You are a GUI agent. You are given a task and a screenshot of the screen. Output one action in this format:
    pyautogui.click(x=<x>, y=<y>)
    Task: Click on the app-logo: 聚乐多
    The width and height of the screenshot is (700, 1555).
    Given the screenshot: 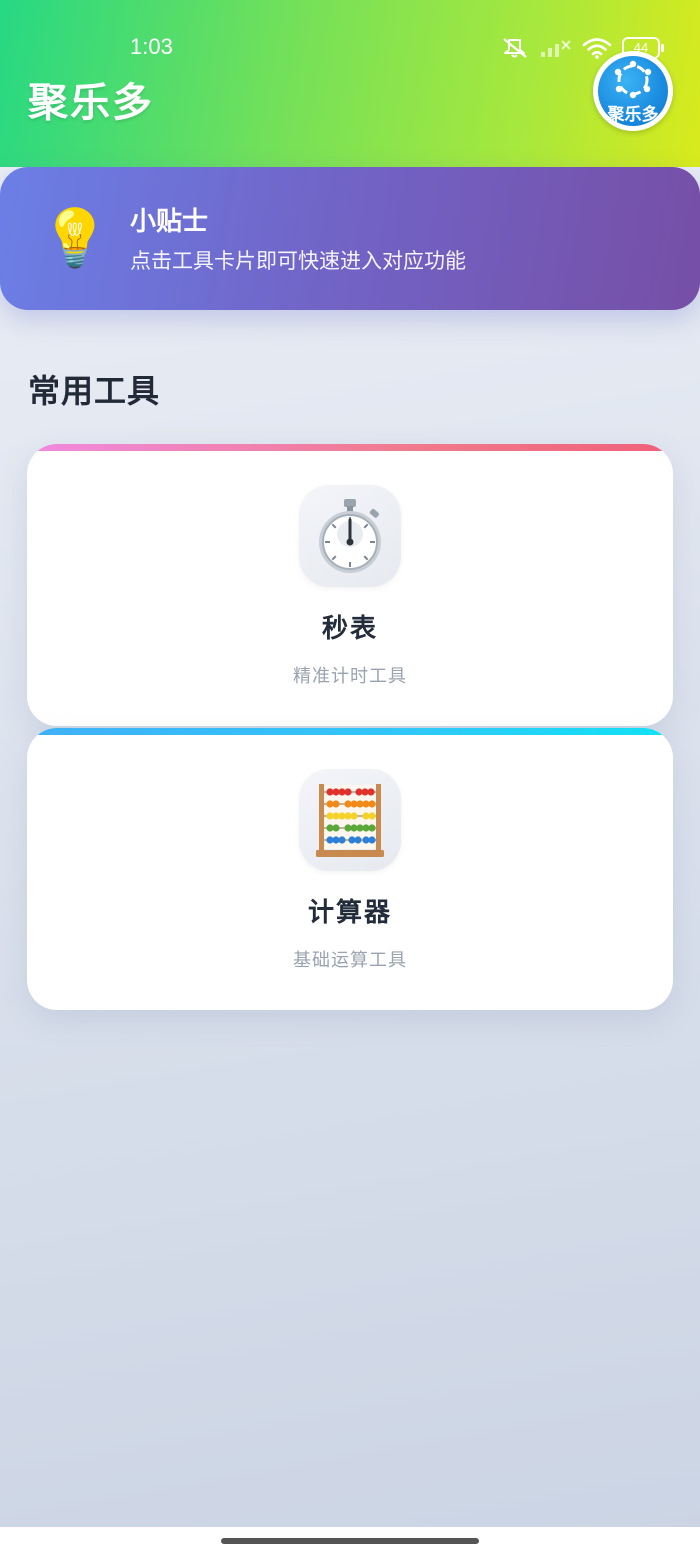 What is the action you would take?
    pyautogui.click(x=633, y=91)
    